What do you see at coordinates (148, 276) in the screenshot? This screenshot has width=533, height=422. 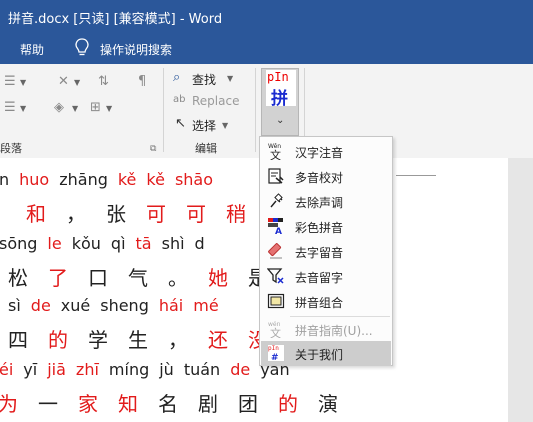 I see `hanzi-line: 松了口气。她是` at bounding box center [148, 276].